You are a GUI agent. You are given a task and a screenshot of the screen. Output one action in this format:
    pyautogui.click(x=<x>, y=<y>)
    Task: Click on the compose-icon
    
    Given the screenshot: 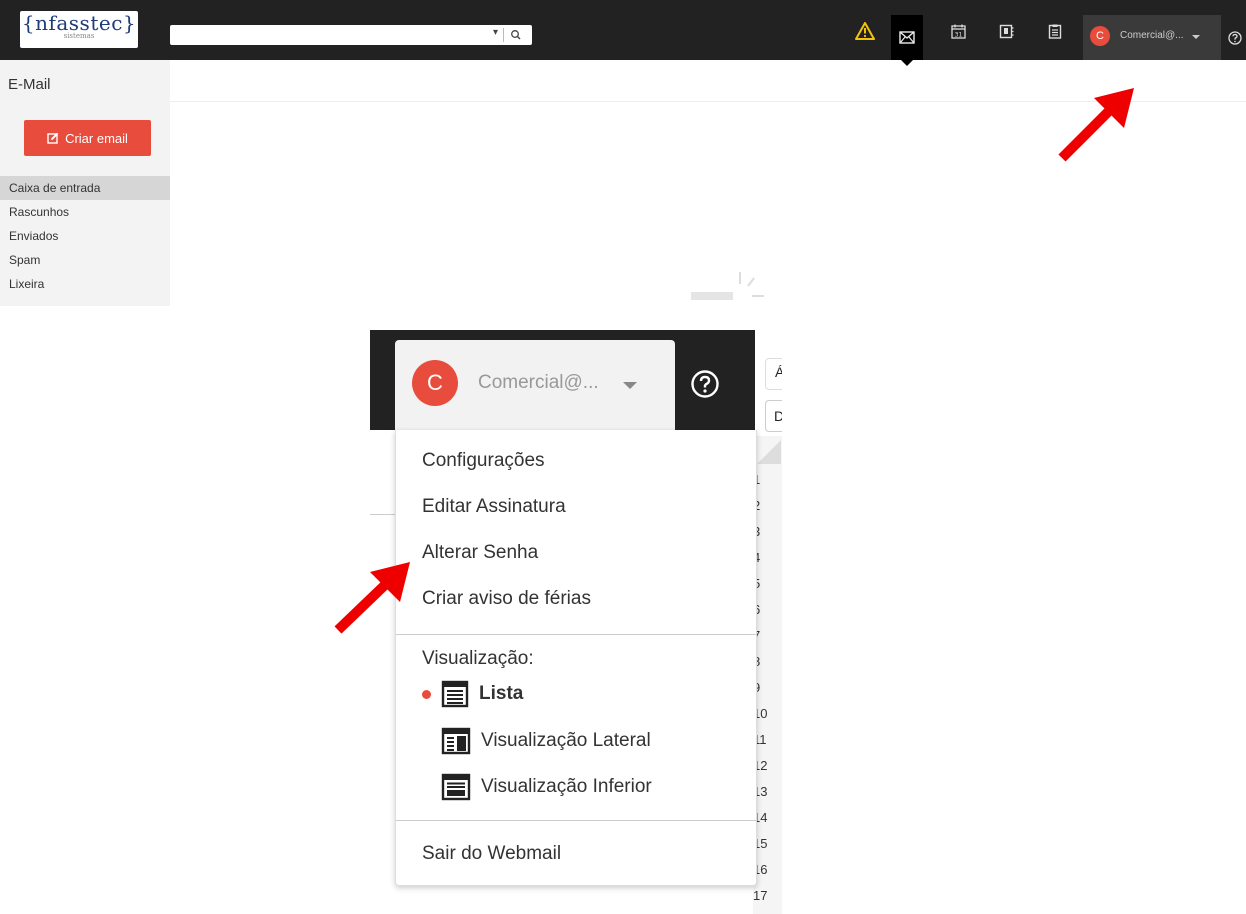 What is the action you would take?
    pyautogui.click(x=53, y=138)
    